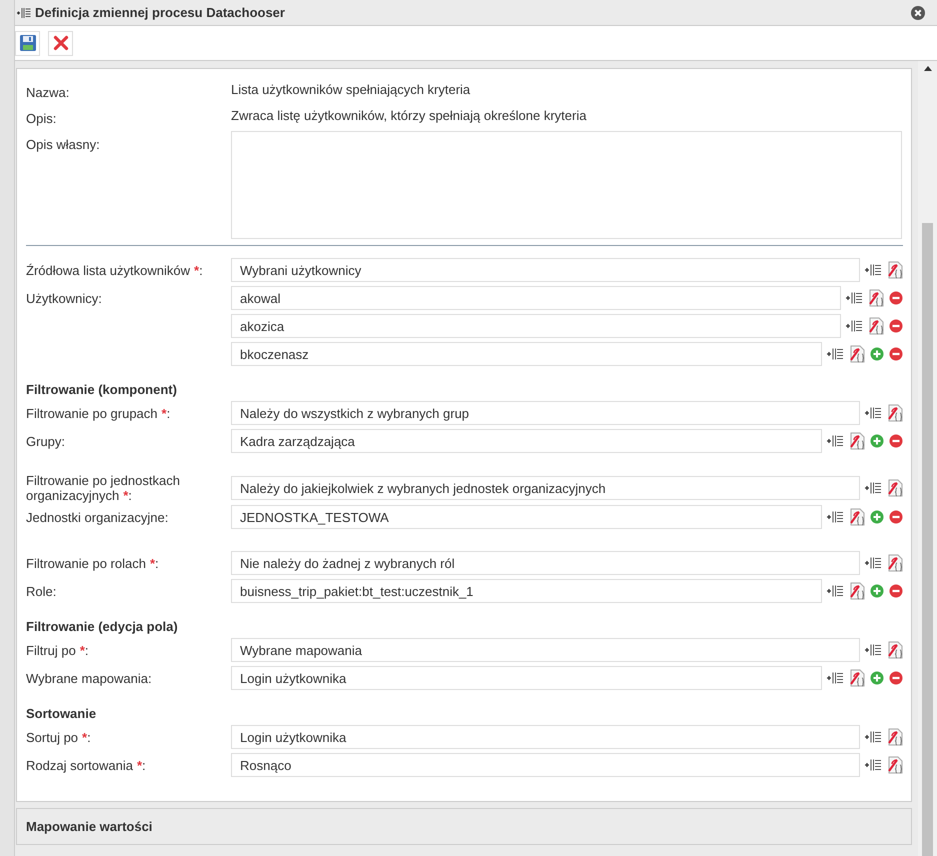 The image size is (937, 856). What do you see at coordinates (536, 298) in the screenshot?
I see `input-field: akowal` at bounding box center [536, 298].